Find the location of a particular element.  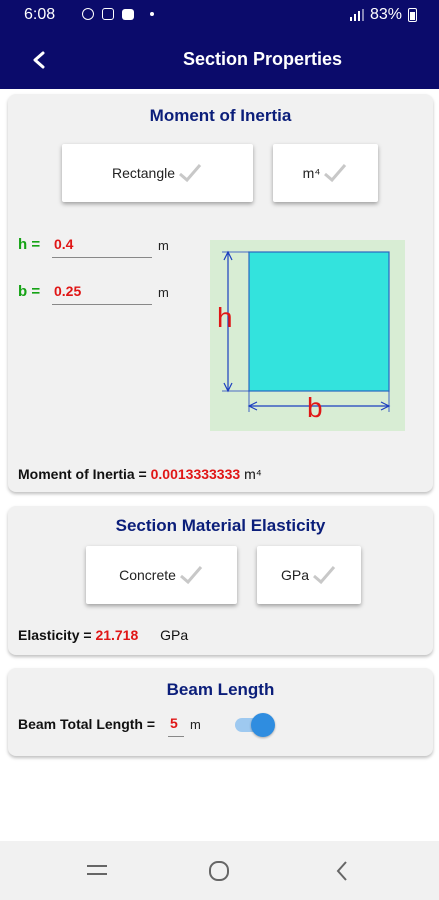

elasticity-result-value: 21.718 is located at coordinates (117, 635).